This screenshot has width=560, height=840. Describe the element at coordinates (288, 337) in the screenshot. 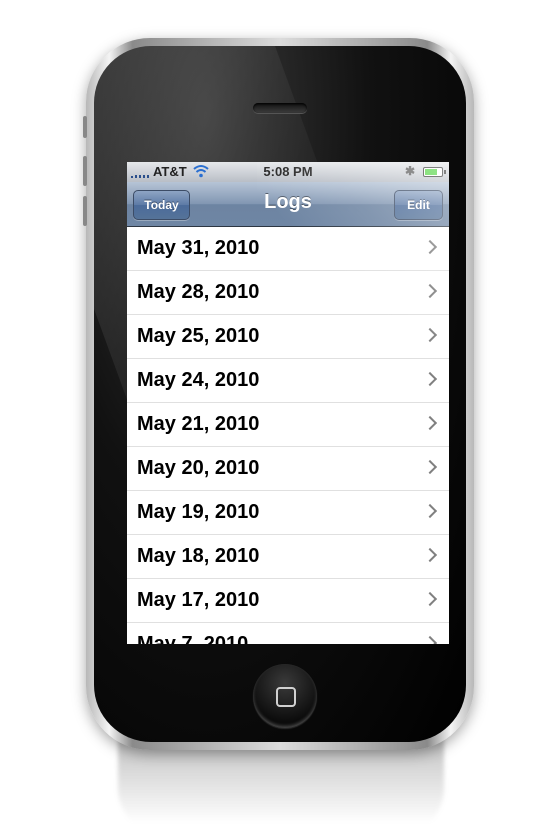

I see `log-row: May 25, 2010` at that location.